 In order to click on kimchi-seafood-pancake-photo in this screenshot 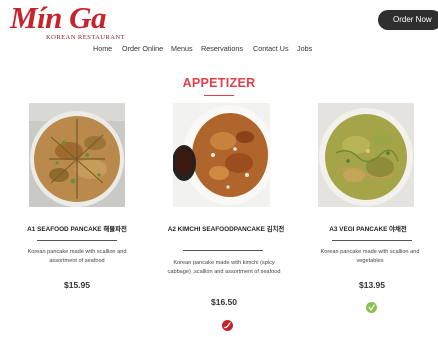, I will do `click(221, 155)`.